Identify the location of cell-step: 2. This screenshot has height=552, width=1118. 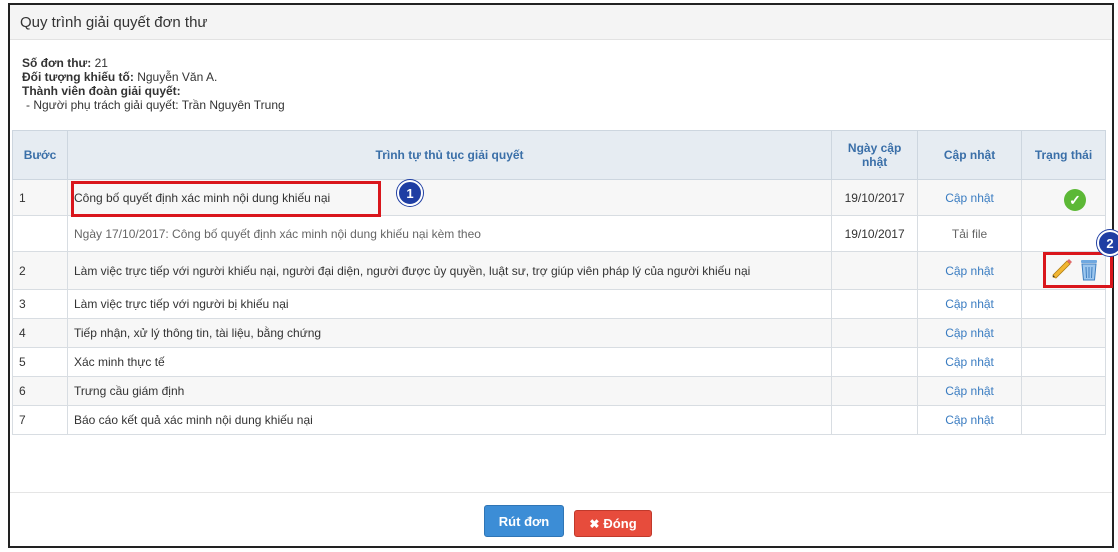
(40, 270).